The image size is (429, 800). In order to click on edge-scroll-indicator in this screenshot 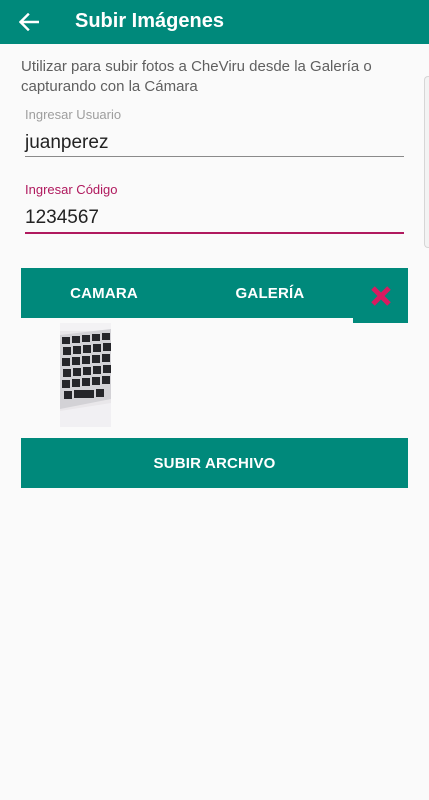, I will do `click(426, 162)`.